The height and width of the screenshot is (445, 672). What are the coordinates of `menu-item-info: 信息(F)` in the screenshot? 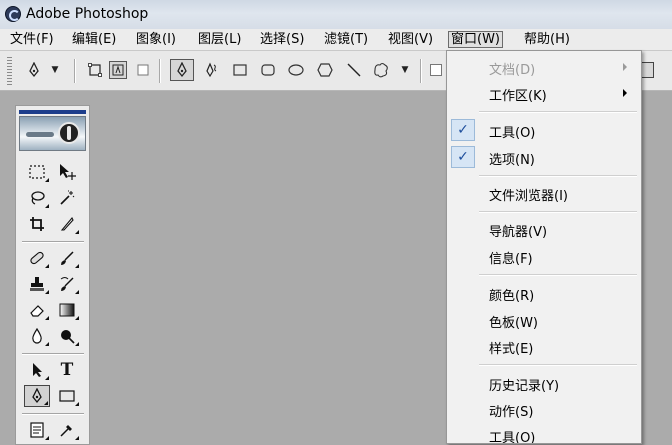 It's located at (544, 256).